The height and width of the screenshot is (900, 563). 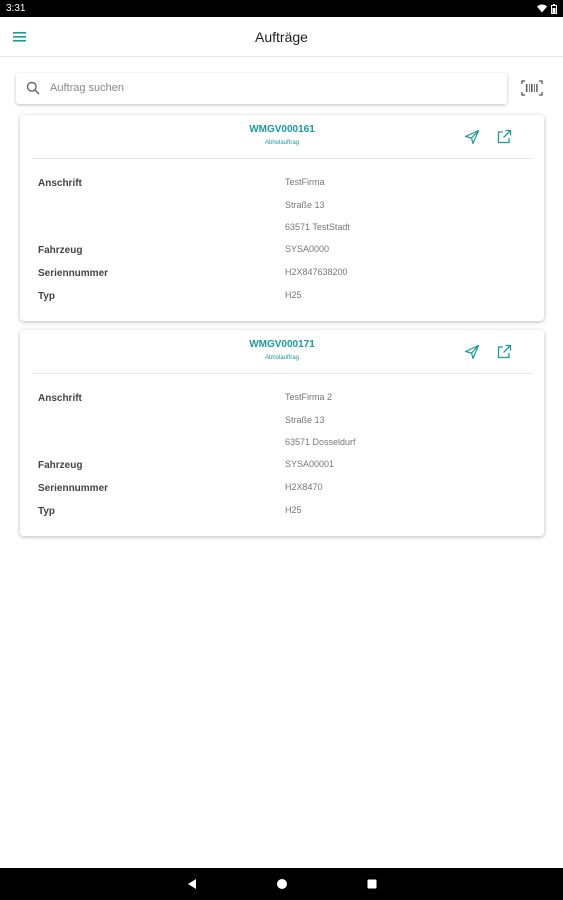 I want to click on address-line-1: TestFirma, so click(x=305, y=182).